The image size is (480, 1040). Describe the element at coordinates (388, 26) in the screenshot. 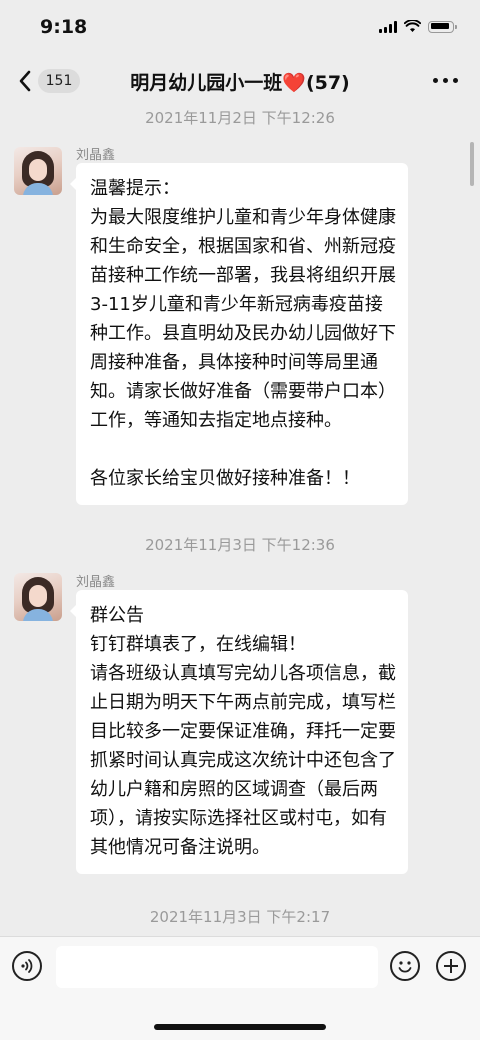

I see `cellular-signal-icon` at that location.